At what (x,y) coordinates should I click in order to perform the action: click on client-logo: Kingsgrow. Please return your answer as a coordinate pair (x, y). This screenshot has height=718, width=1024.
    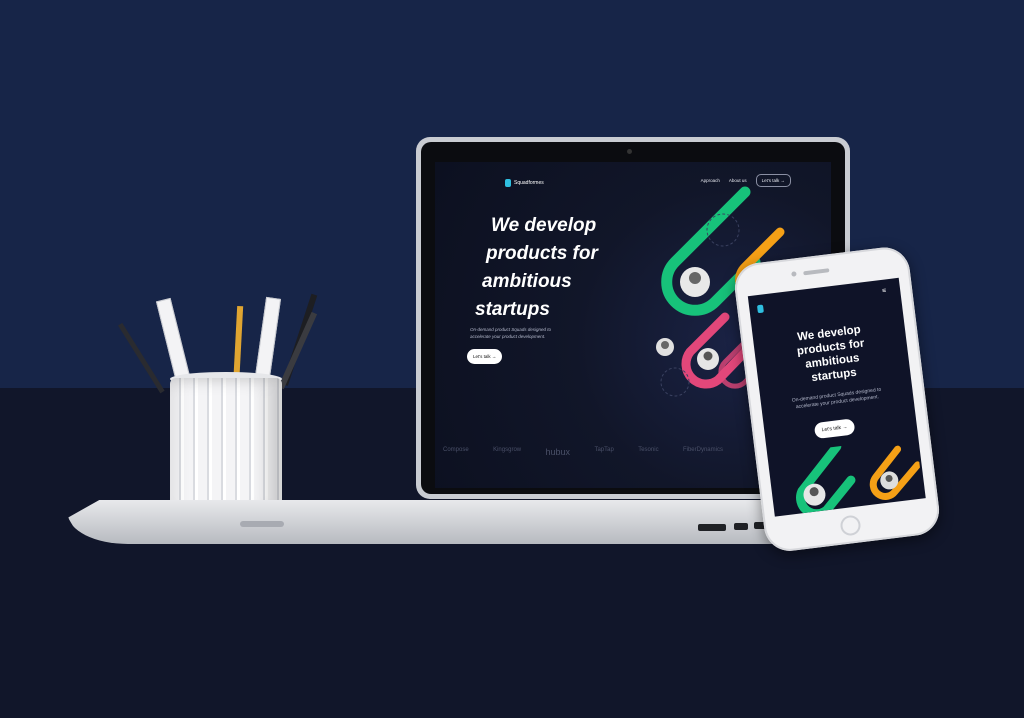
    Looking at the image, I should click on (507, 450).